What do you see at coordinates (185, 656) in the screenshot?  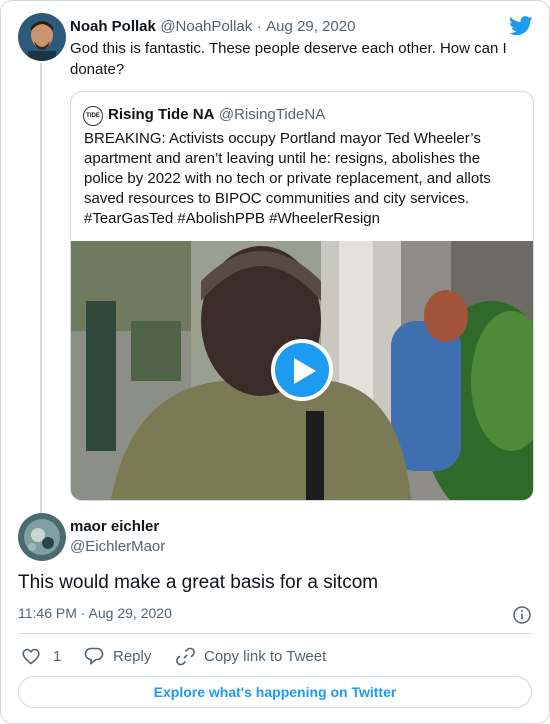 I see `link-icon` at bounding box center [185, 656].